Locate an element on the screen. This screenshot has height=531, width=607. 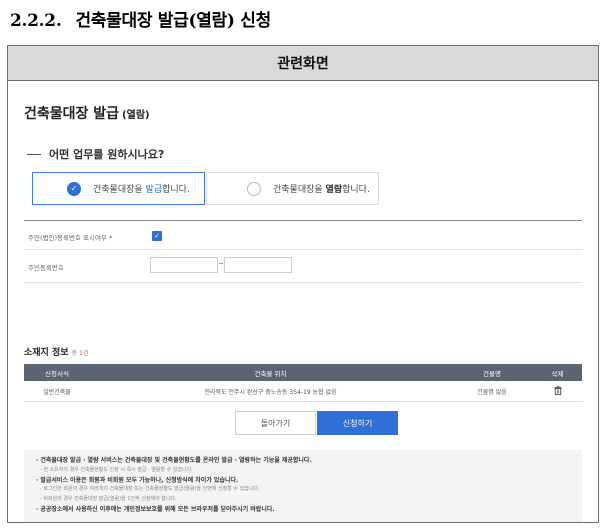
form-divider-middle is located at coordinates (303, 249).